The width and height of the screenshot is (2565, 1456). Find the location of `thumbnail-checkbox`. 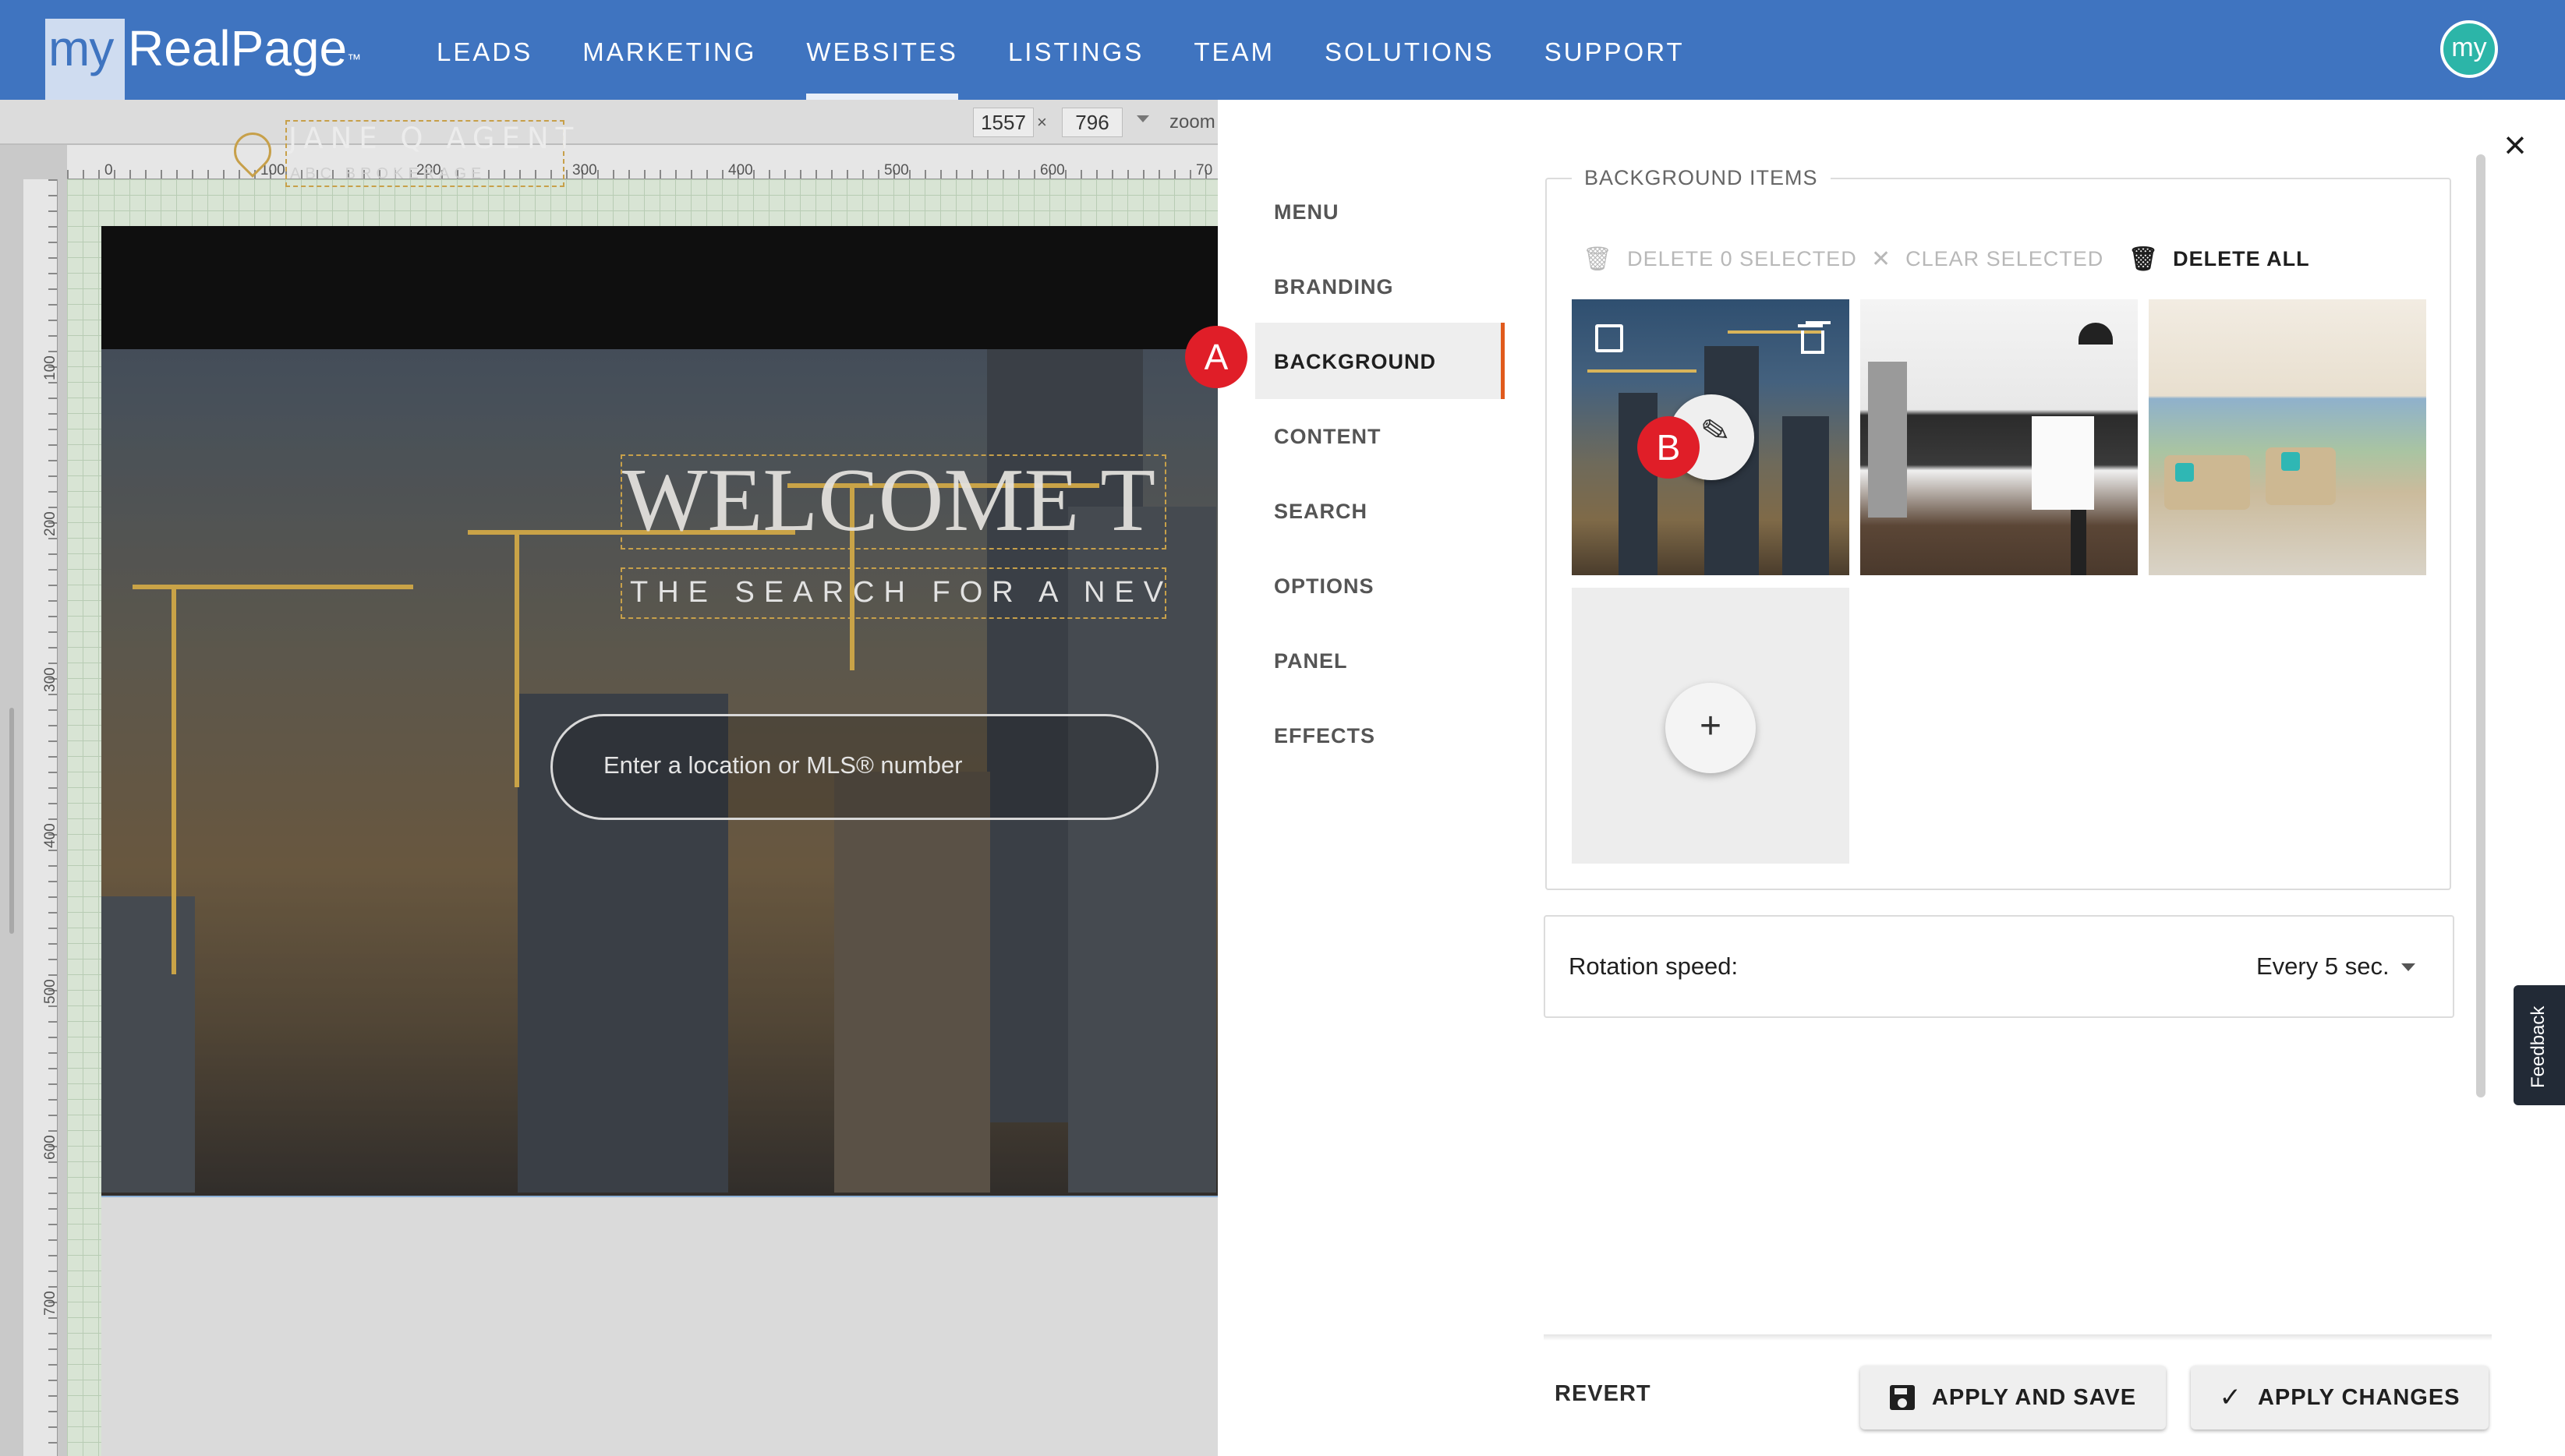

thumbnail-checkbox is located at coordinates (1609, 338).